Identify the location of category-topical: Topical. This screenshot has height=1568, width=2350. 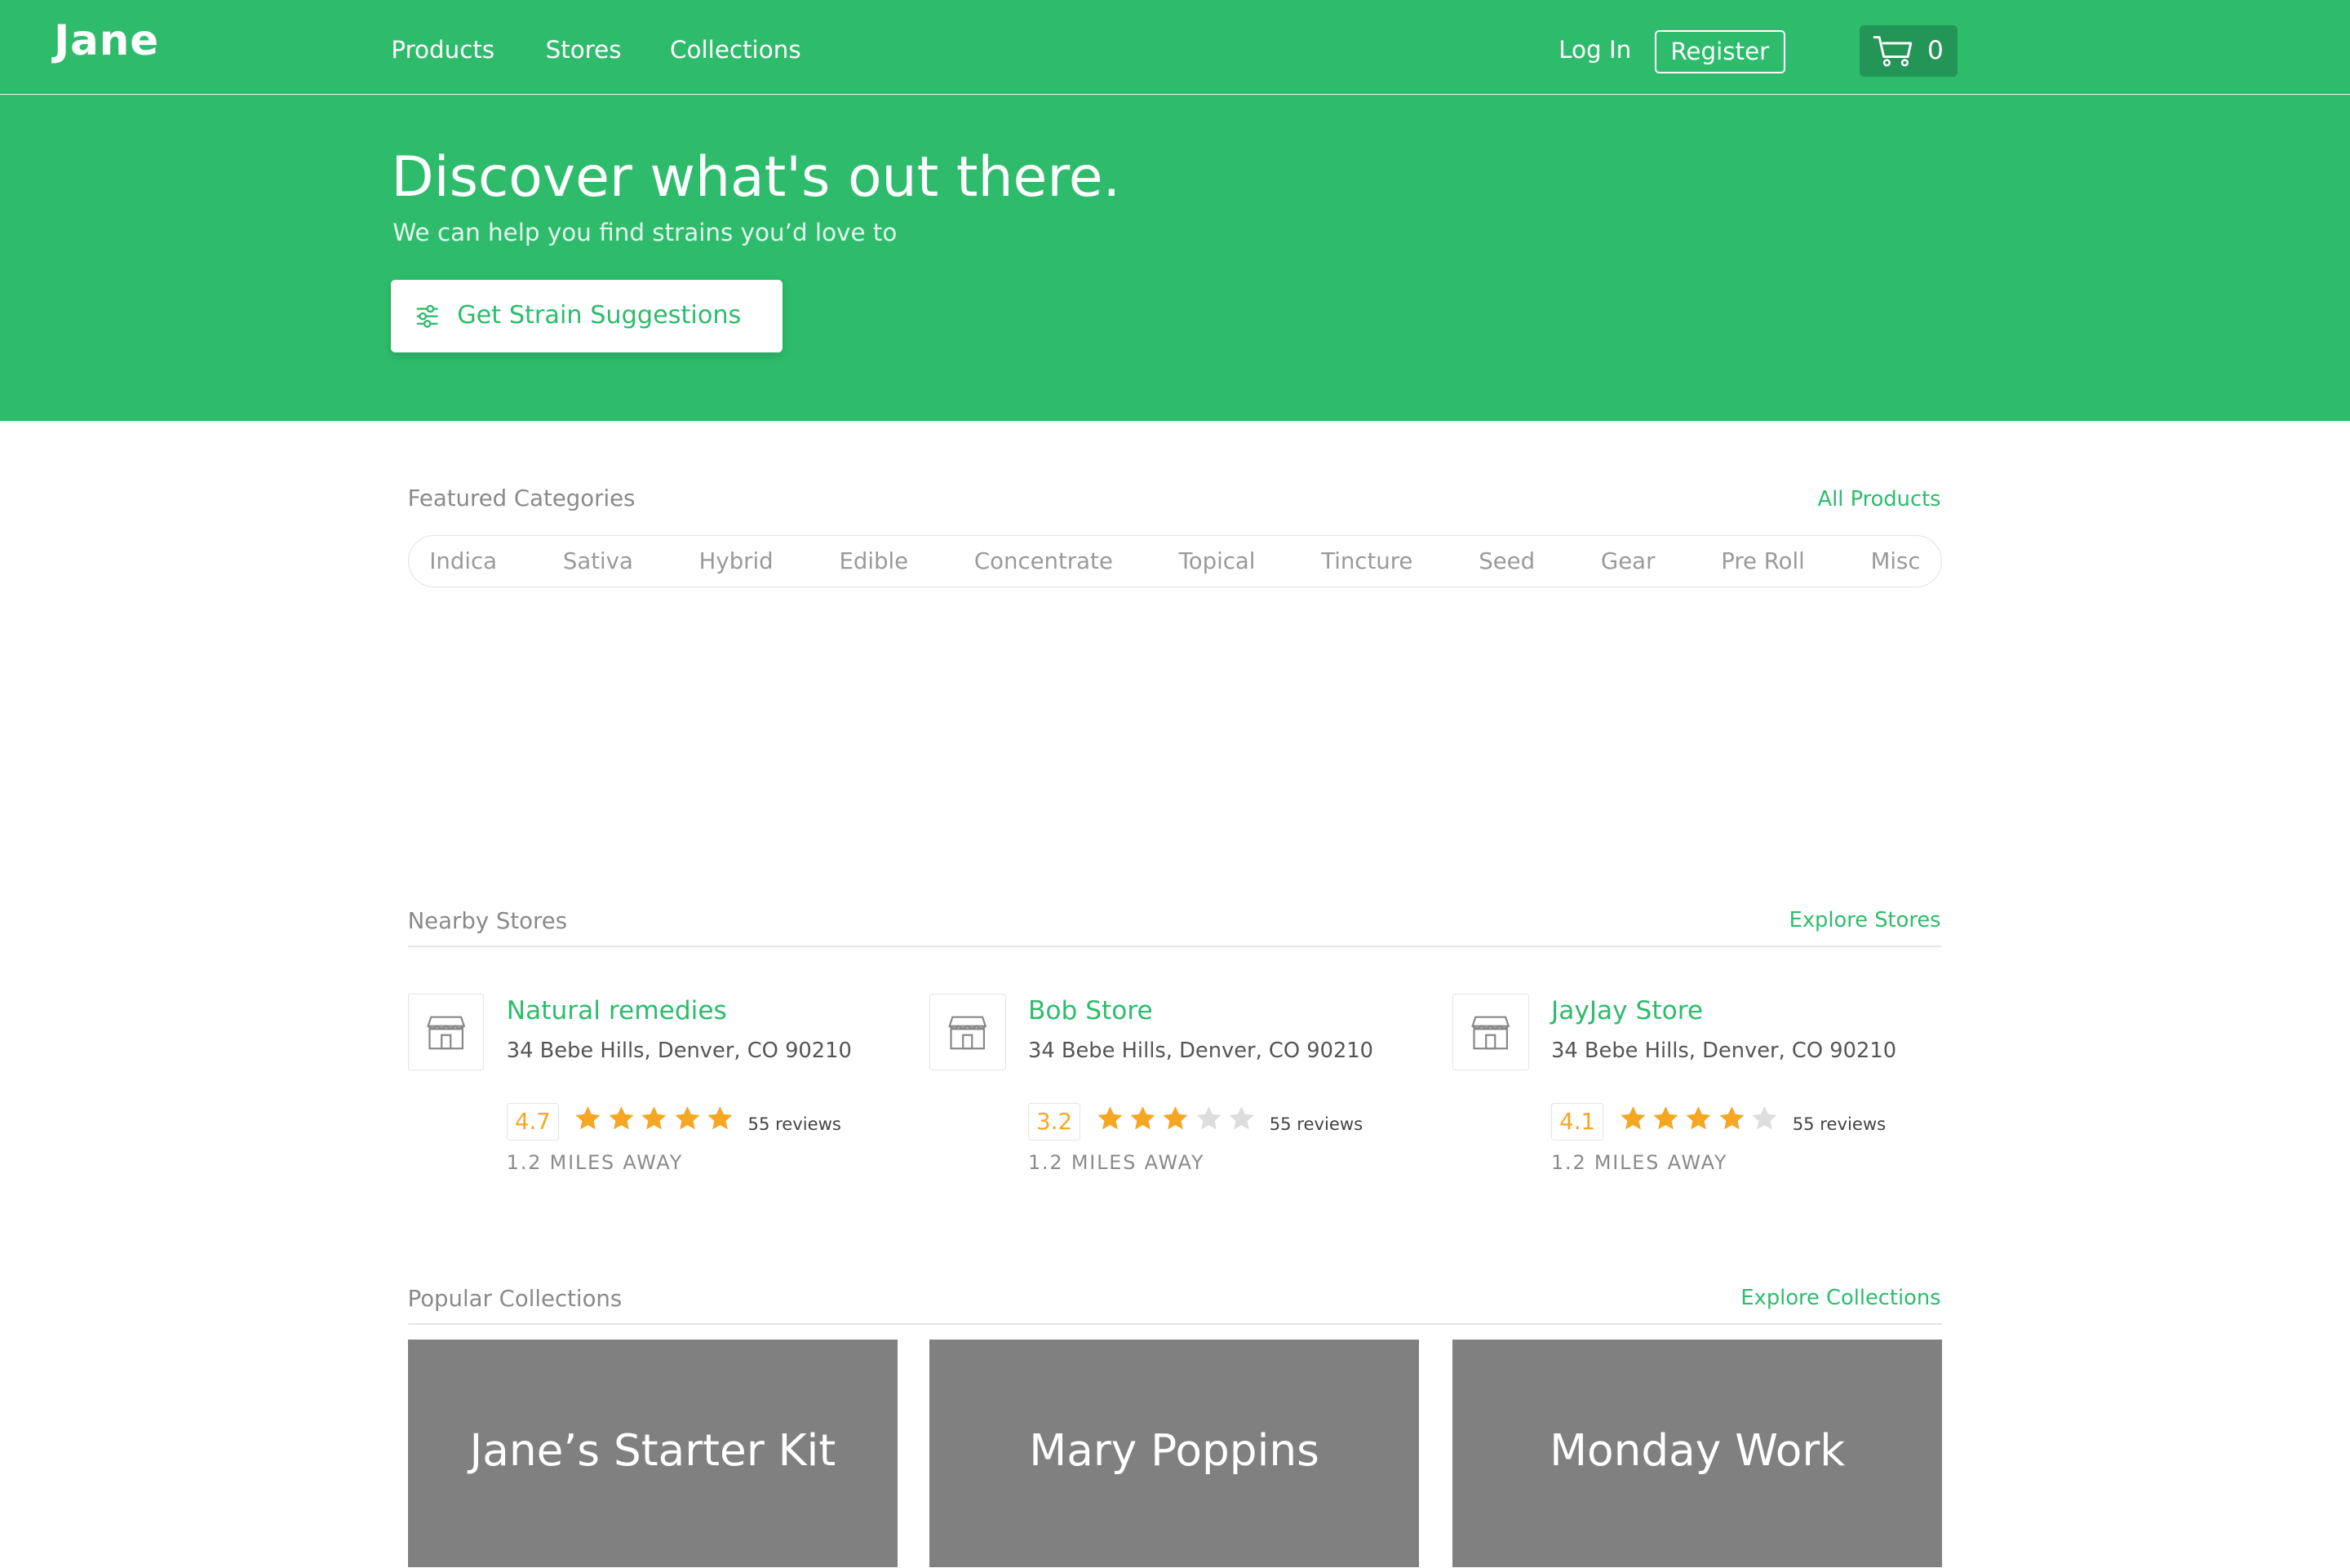
(1217, 561).